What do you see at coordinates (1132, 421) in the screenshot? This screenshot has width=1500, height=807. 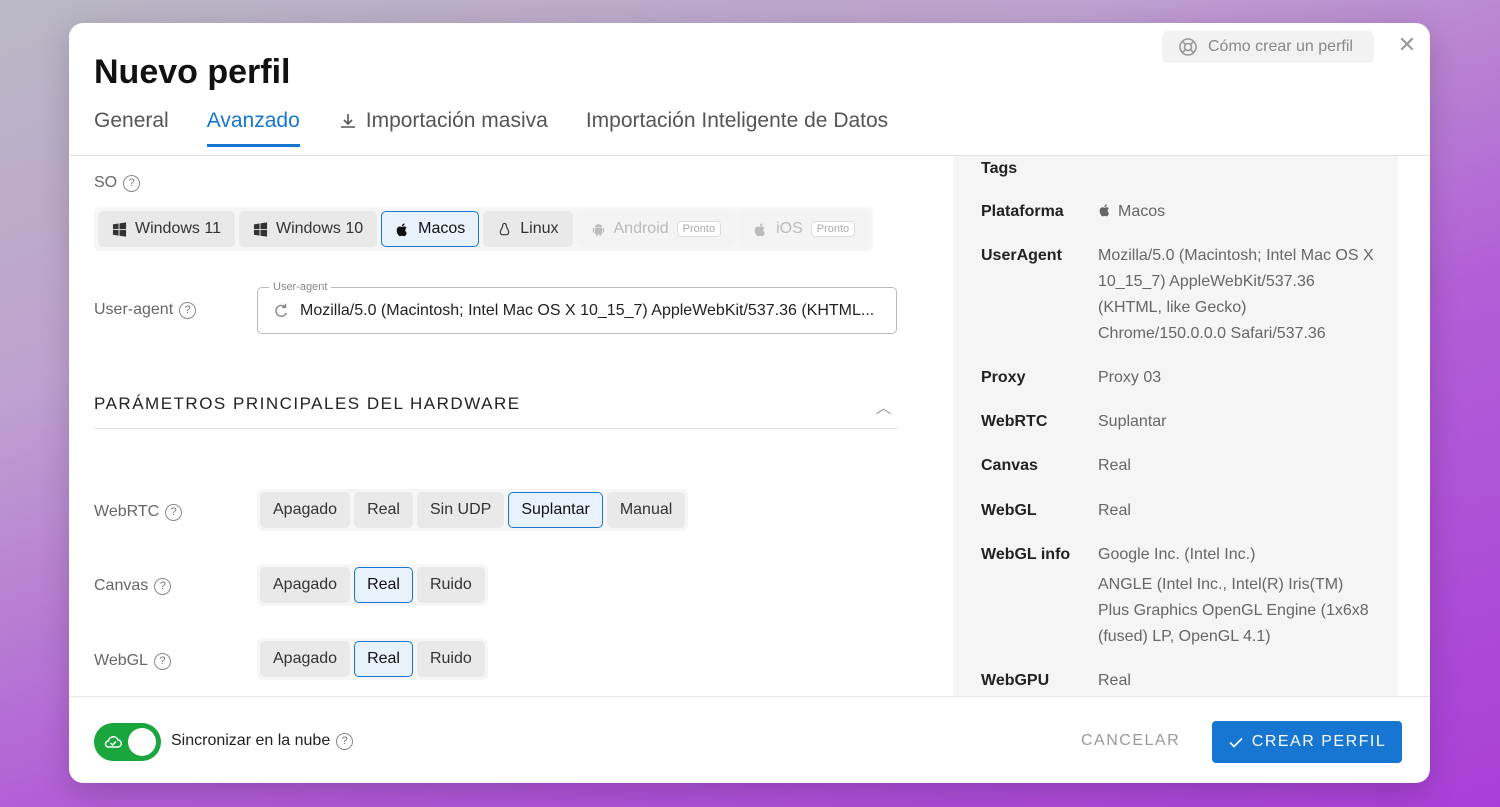 I see `summary-value: Suplantar` at bounding box center [1132, 421].